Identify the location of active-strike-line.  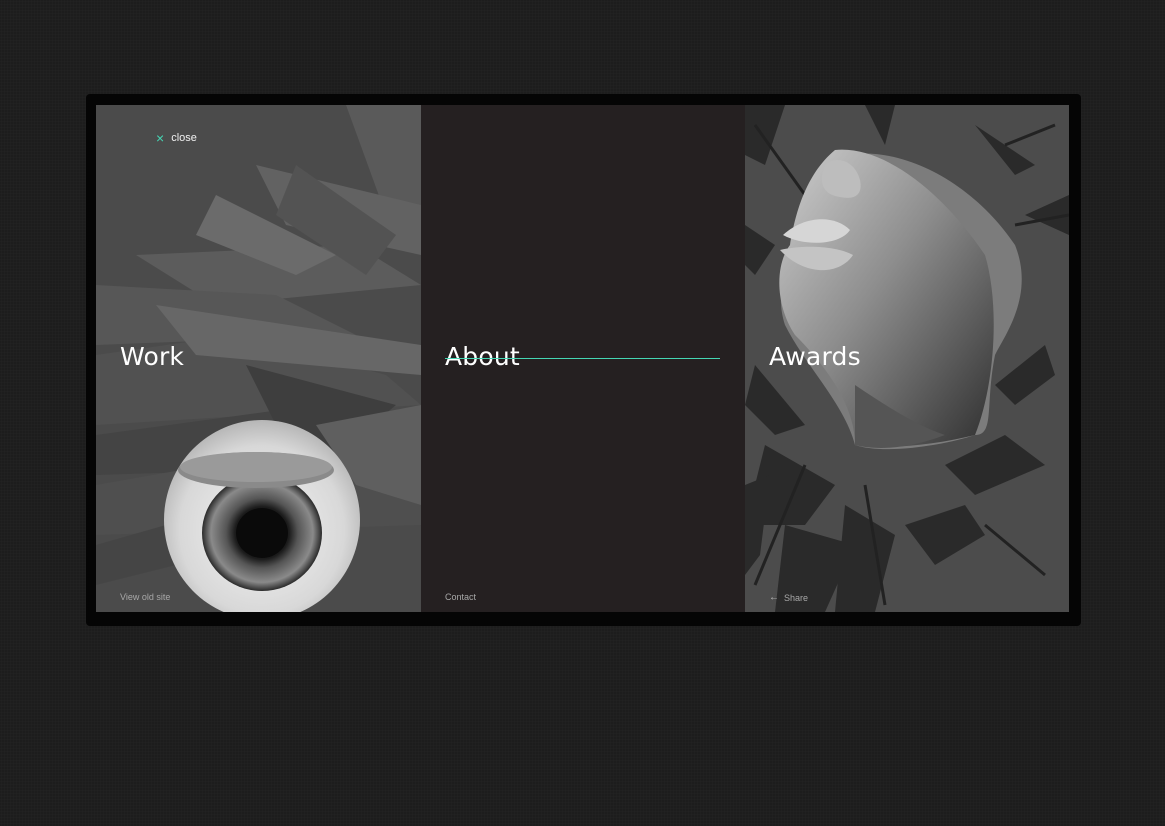
(582, 358).